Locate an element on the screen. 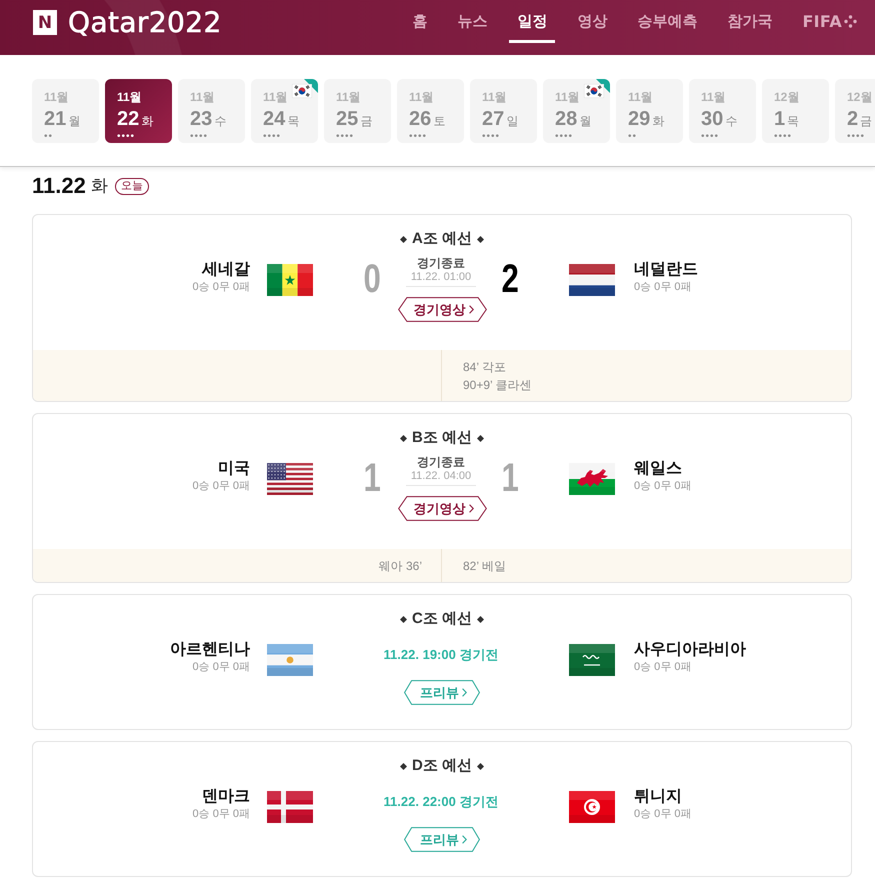 The height and width of the screenshot is (896, 875). date-tab: 11월 27 일 •••• is located at coordinates (503, 111).